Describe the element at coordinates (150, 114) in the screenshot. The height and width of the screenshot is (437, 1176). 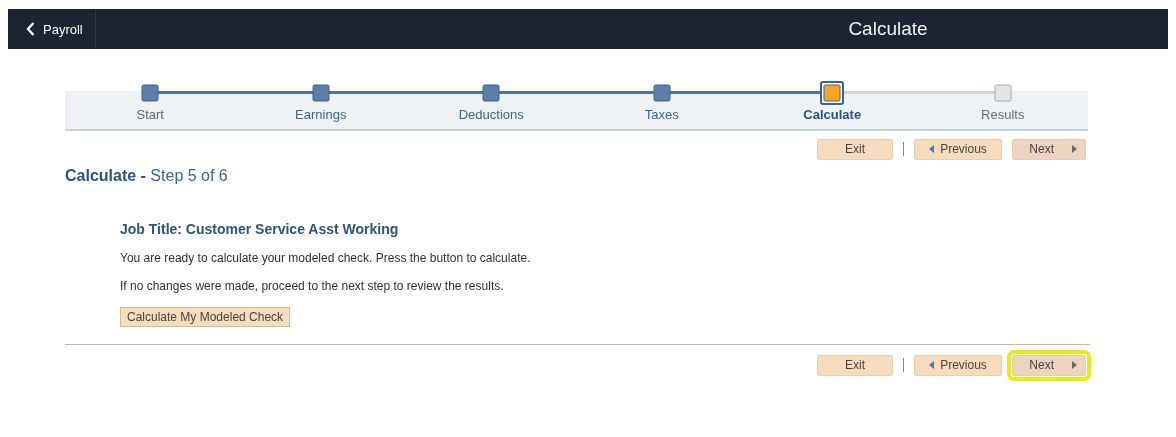
I see `step-label: Start` at that location.